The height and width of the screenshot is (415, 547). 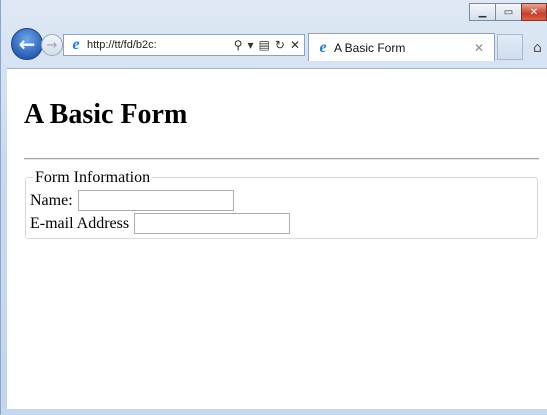 I want to click on page-title: A Basic Form, so click(x=106, y=114).